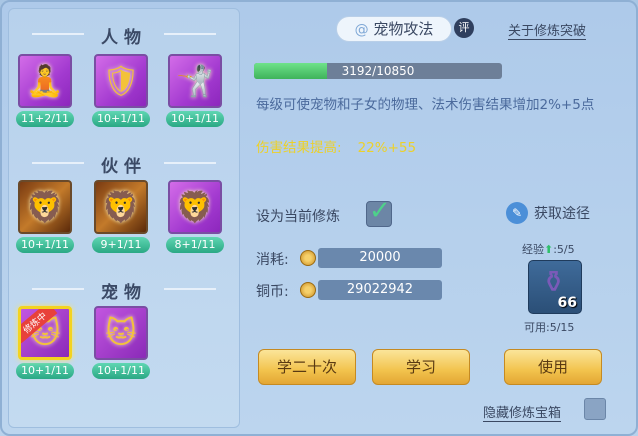  I want to click on section-title-character: 人物, so click(124, 35).